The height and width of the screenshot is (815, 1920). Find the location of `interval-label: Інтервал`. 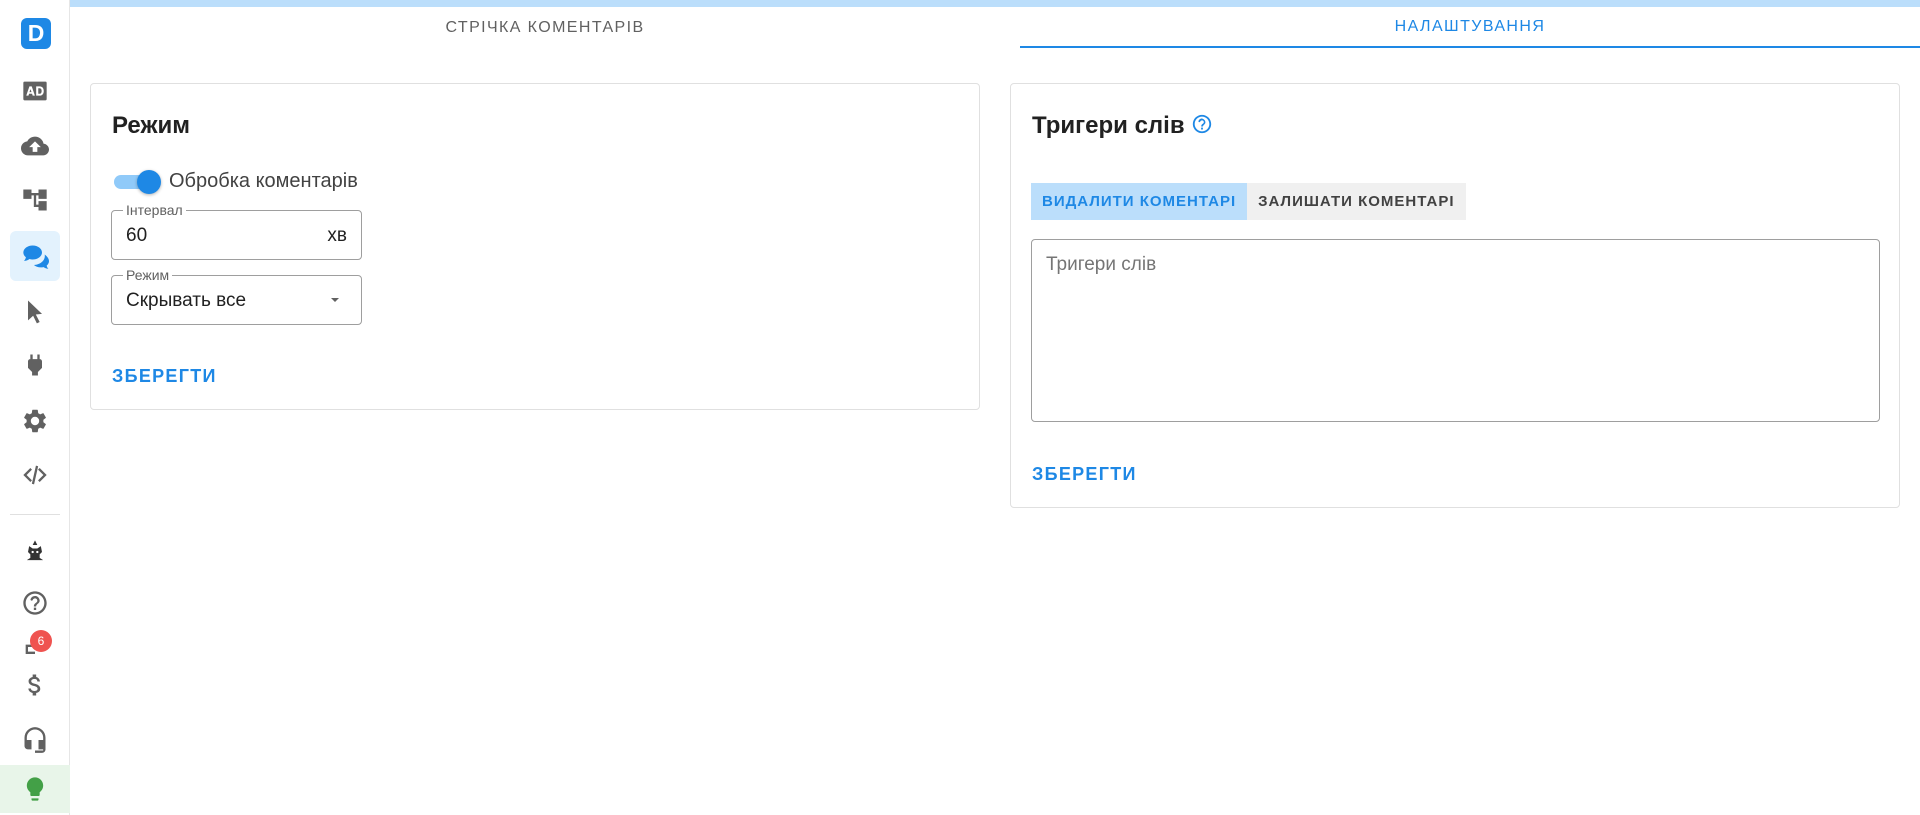

interval-label: Інтервал is located at coordinates (154, 210).